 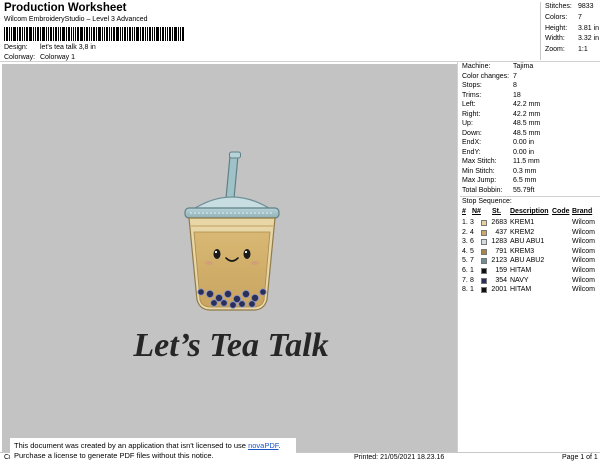 What do you see at coordinates (499, 261) in the screenshot?
I see `stop-cell-st: 2123` at bounding box center [499, 261].